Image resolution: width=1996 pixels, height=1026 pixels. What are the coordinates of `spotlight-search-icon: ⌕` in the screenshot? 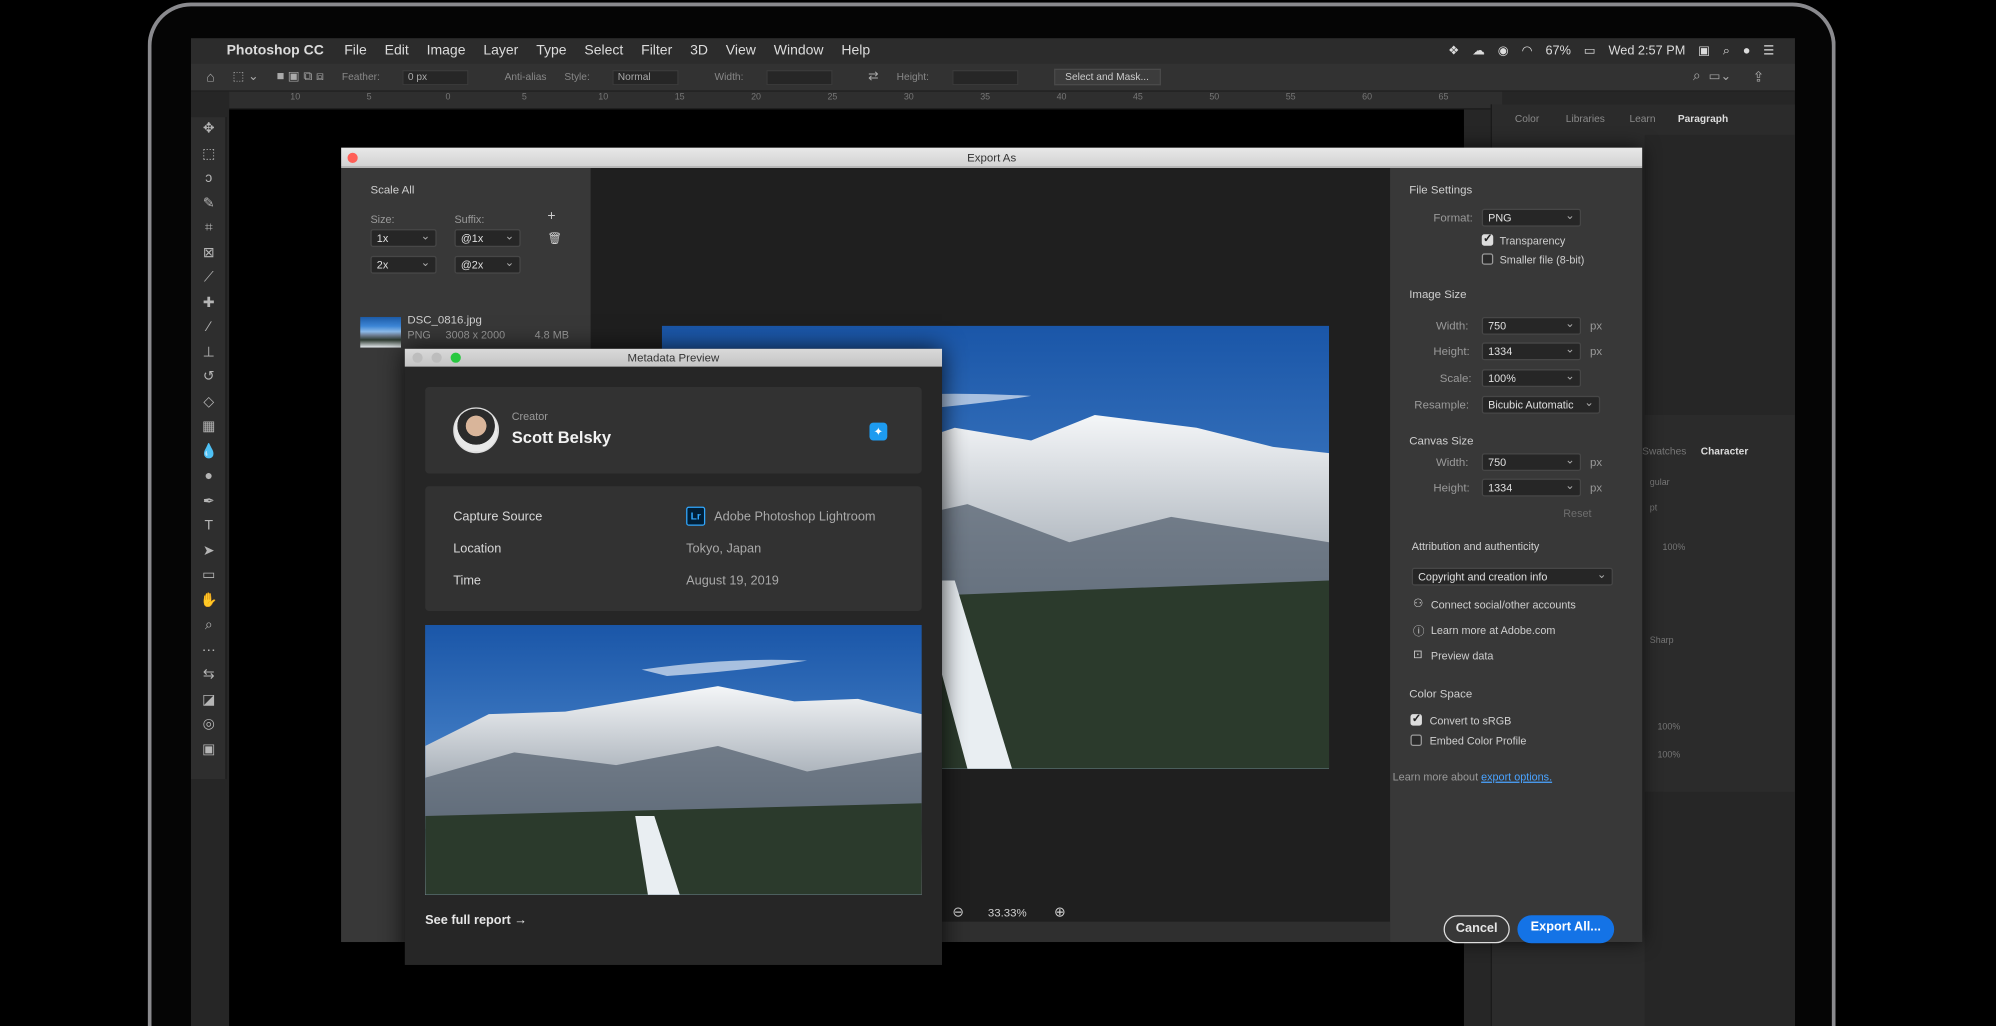 It's located at (1726, 51).